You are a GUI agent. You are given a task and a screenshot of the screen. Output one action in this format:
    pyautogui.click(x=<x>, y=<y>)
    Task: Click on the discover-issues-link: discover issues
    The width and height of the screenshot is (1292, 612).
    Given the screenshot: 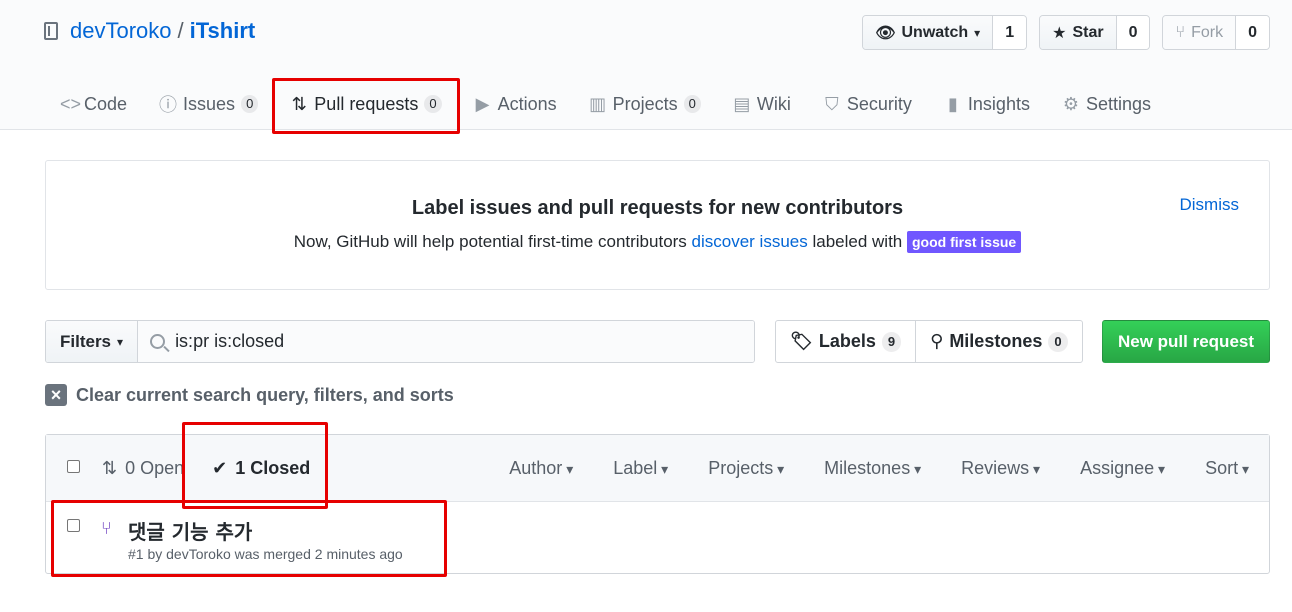 What is the action you would take?
    pyautogui.click(x=750, y=241)
    